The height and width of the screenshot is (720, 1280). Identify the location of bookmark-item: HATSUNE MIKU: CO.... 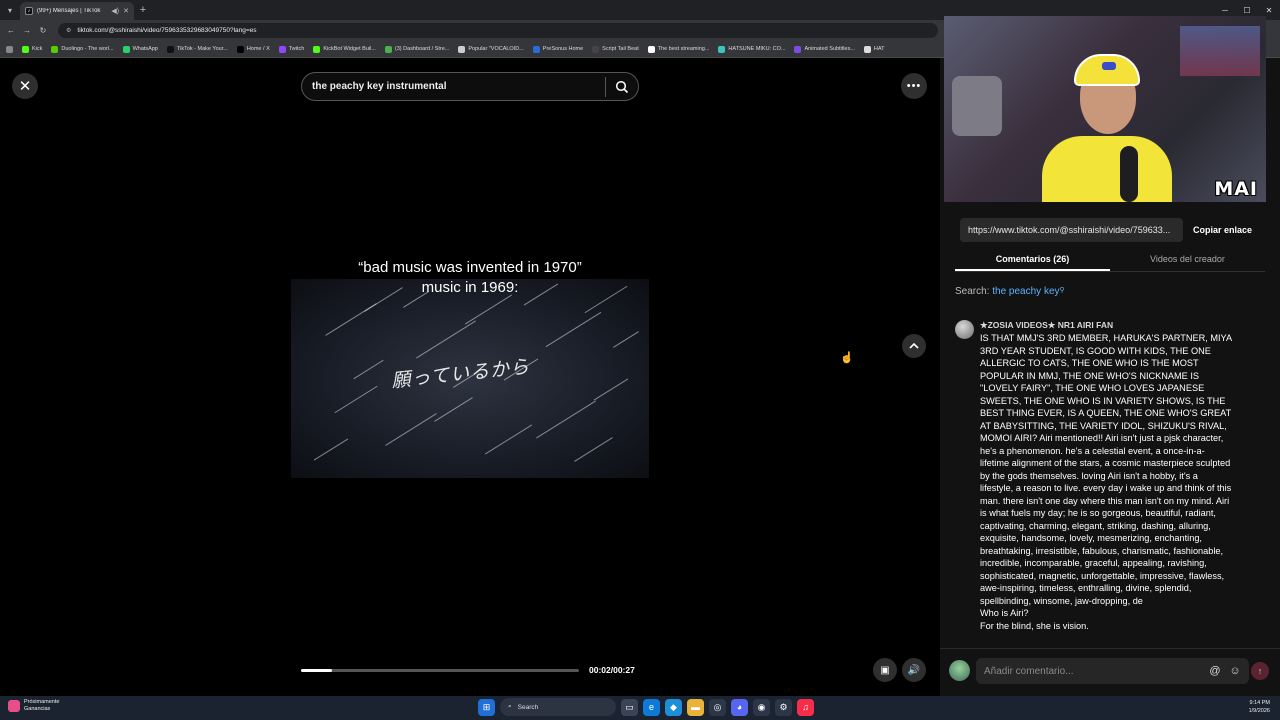
(752, 49).